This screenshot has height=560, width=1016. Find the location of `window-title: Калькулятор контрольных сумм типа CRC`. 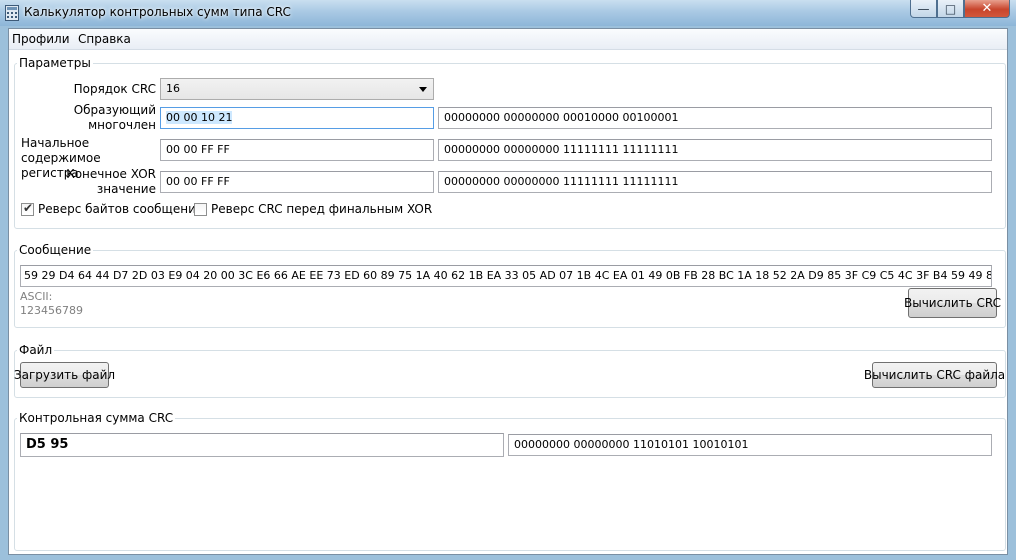

window-title: Калькулятор контрольных сумм типа CRC is located at coordinates (157, 12).